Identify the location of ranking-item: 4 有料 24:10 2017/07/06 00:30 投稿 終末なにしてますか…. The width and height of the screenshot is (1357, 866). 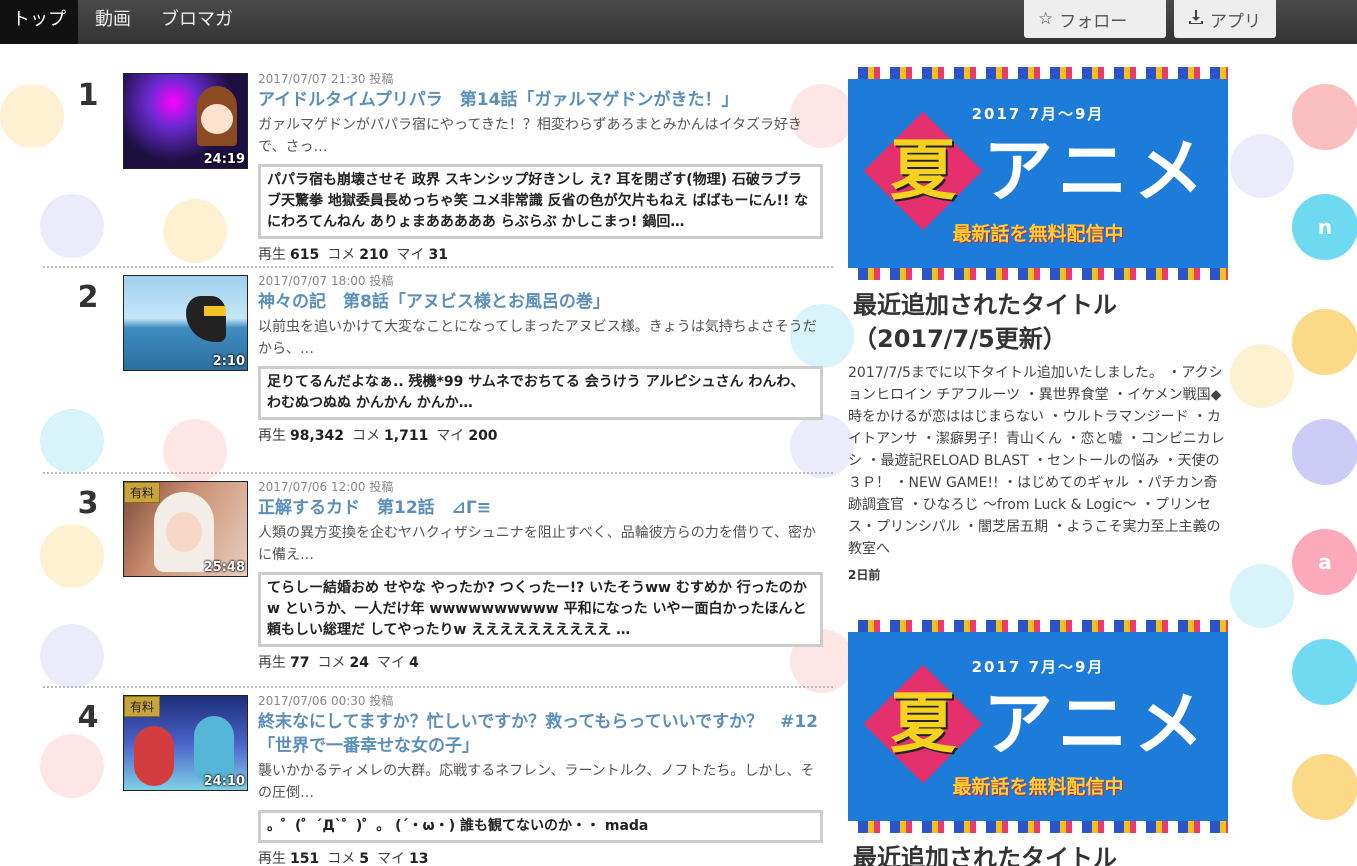
(438, 777).